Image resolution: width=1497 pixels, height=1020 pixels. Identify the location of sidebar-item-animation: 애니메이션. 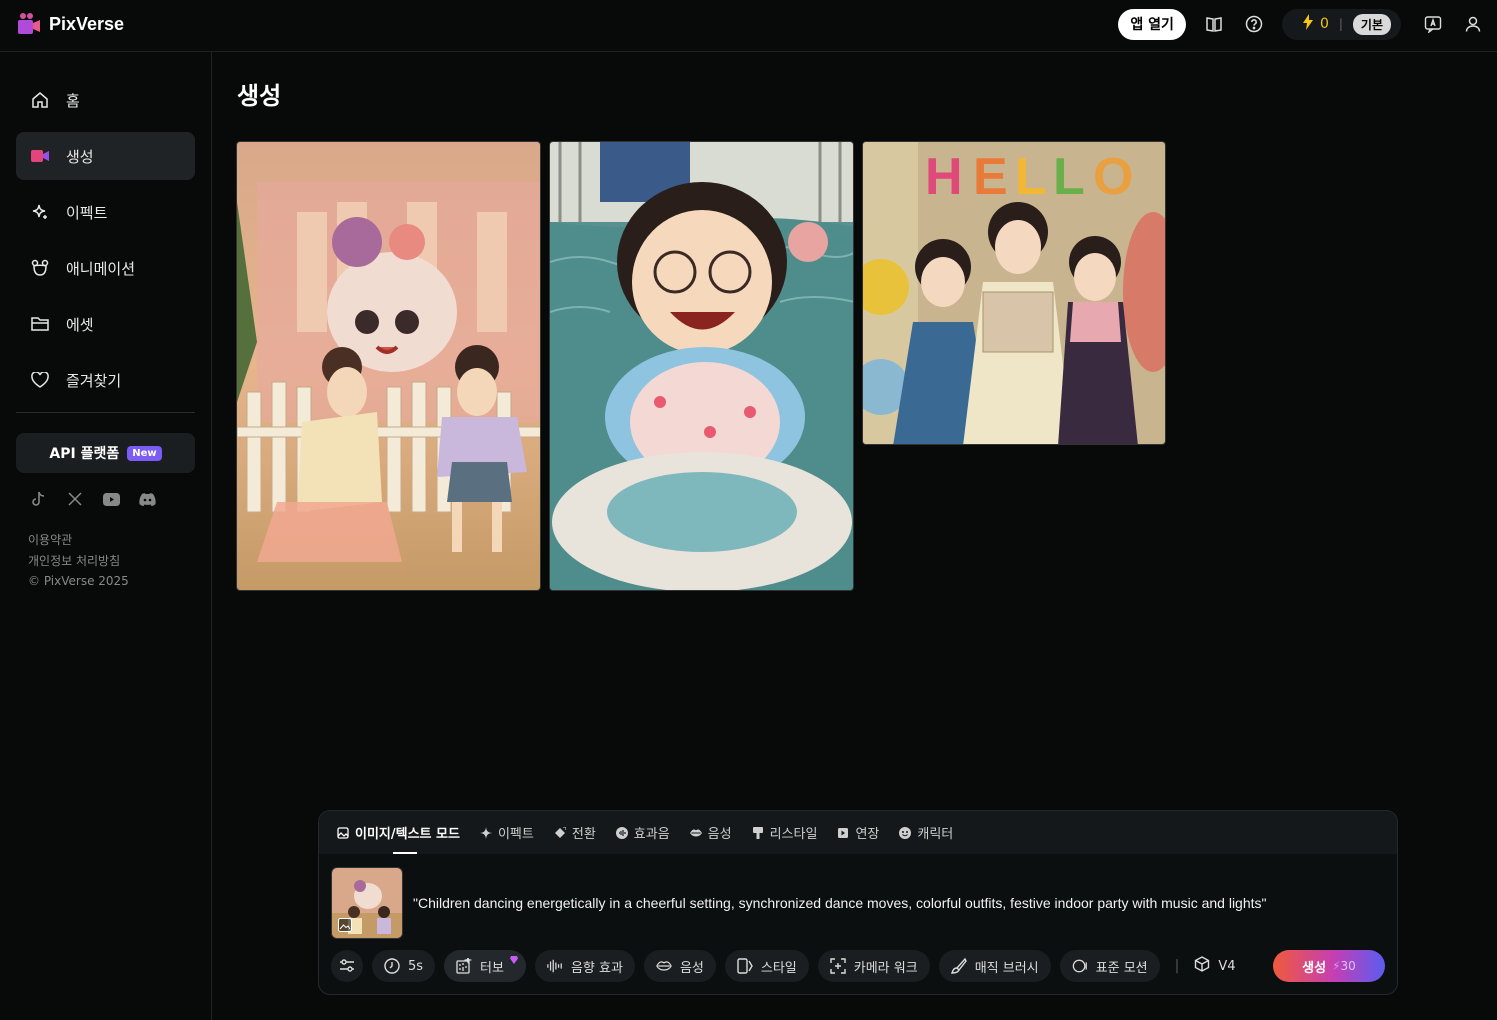
(105, 268).